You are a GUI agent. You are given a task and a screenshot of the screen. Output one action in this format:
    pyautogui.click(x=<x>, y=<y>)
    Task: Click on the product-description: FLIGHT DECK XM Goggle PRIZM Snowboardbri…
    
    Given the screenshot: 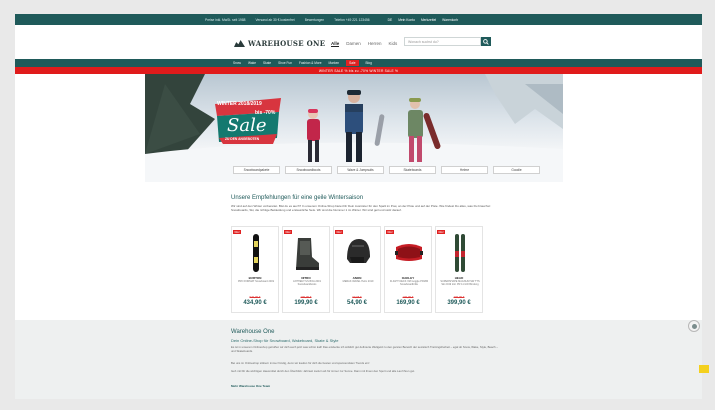 What is the action you would take?
    pyautogui.click(x=409, y=283)
    